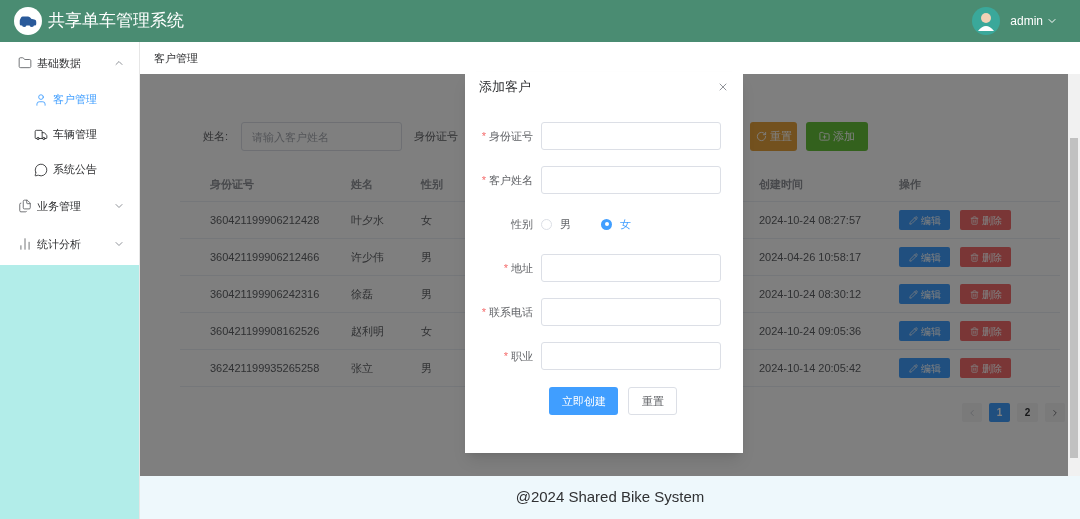 This screenshot has height=519, width=1080. Describe the element at coordinates (811, 368) in the screenshot. I see `table-cell-text: 2024-10-14 20:05:42` at that location.